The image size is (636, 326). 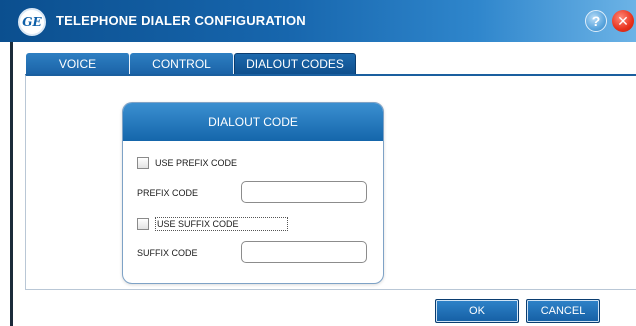 What do you see at coordinates (196, 163) in the screenshot?
I see `use-prefix-label: USE PREFIX CODE` at bounding box center [196, 163].